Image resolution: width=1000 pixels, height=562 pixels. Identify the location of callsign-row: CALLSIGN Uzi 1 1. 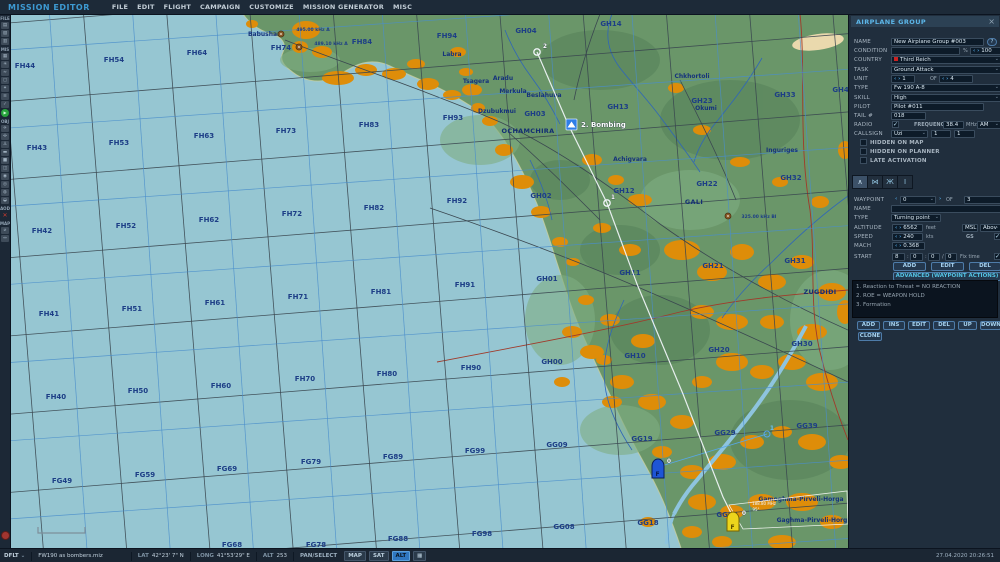
(925, 134).